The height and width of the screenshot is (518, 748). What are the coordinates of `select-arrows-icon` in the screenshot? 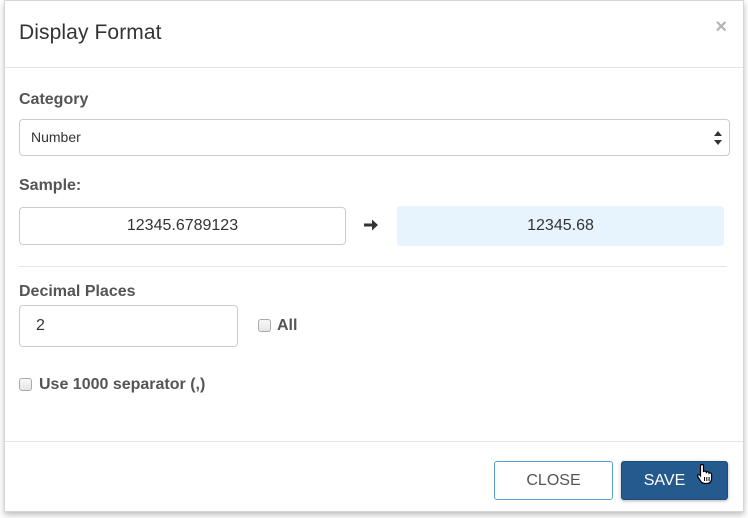 It's located at (718, 138).